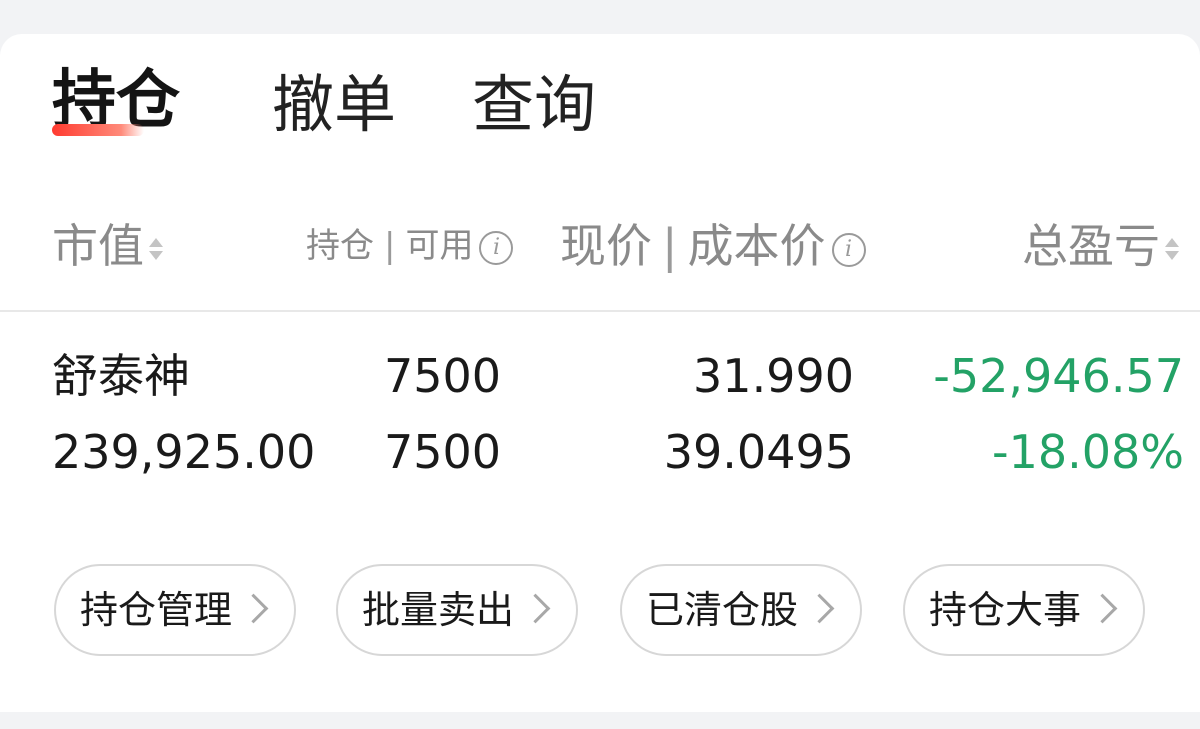 Image resolution: width=1200 pixels, height=729 pixels. What do you see at coordinates (1091, 246) in the screenshot?
I see `header-total-pnl-label: 总盈亏` at bounding box center [1091, 246].